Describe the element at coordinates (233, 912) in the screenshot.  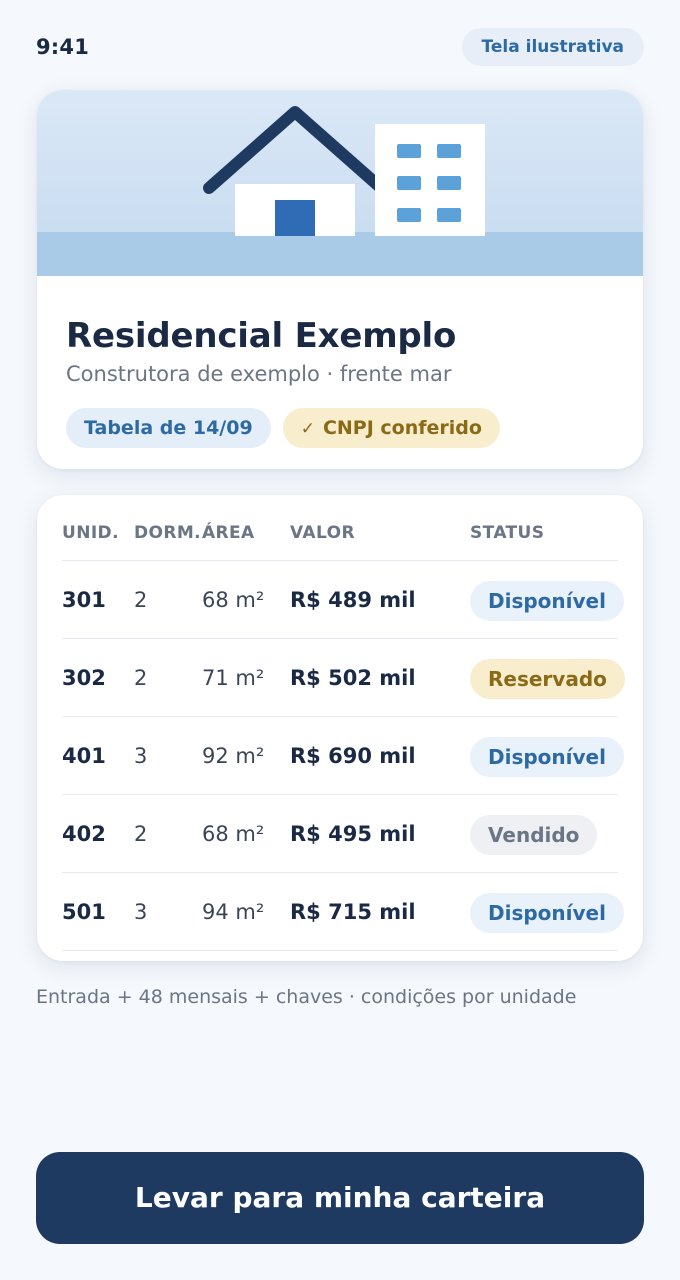
I see `area: 94 m²` at that location.